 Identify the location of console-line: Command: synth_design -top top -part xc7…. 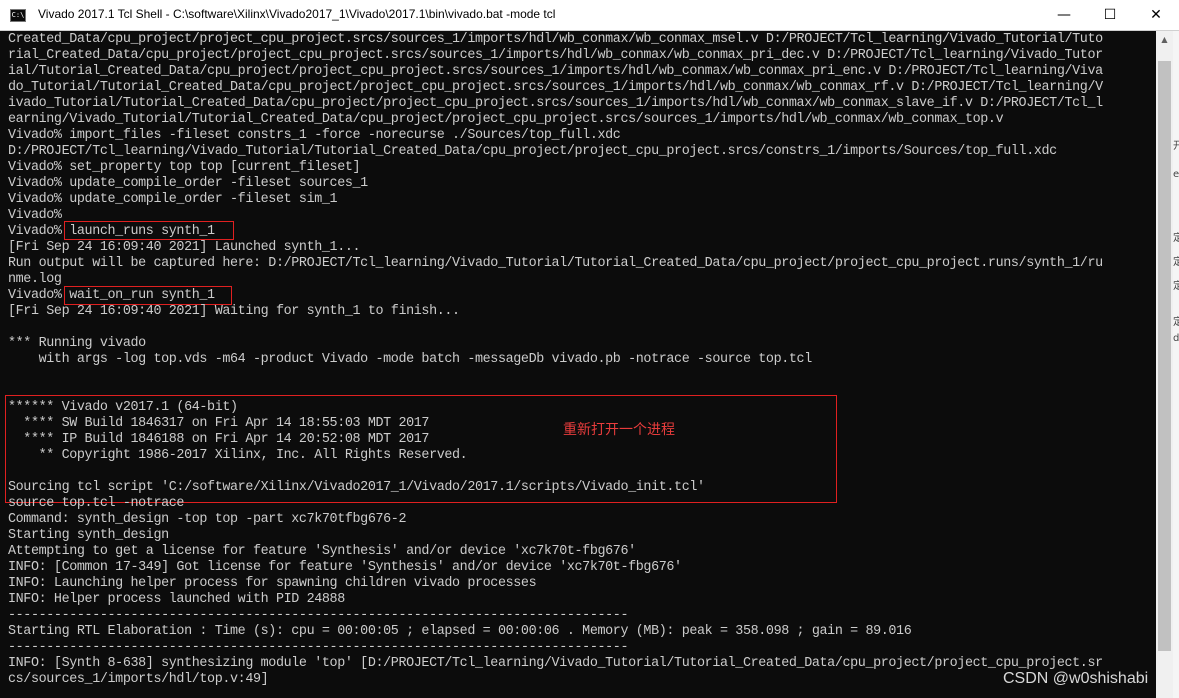
(207, 519).